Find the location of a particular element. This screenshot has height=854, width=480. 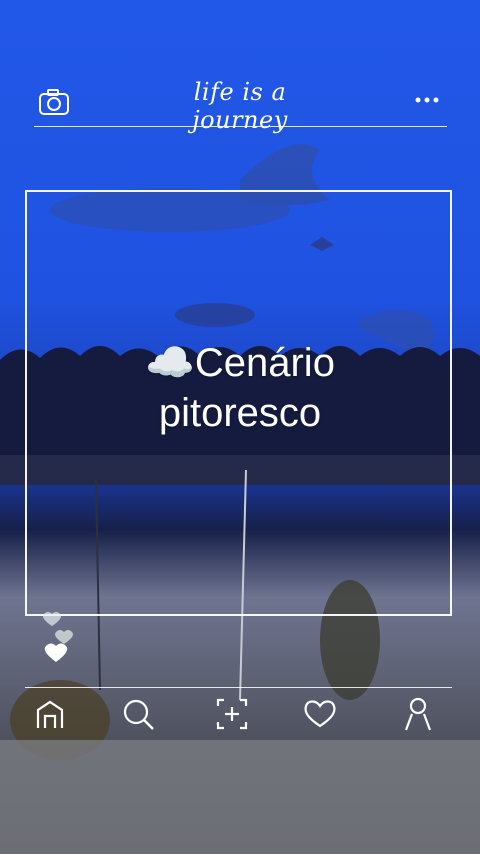

home-icon is located at coordinates (50, 714).